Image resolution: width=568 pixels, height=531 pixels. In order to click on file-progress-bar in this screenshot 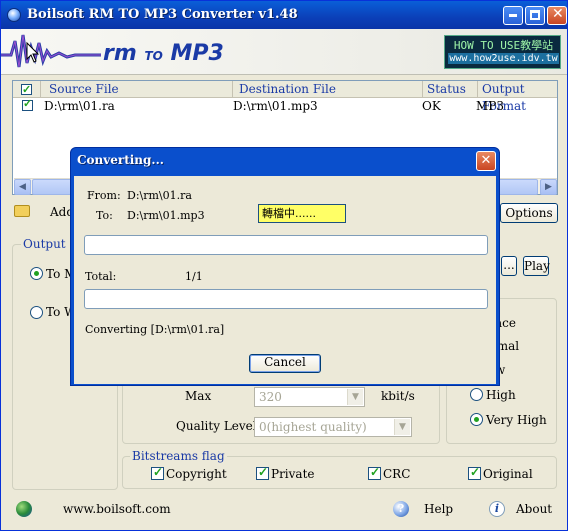, I will do `click(286, 245)`.